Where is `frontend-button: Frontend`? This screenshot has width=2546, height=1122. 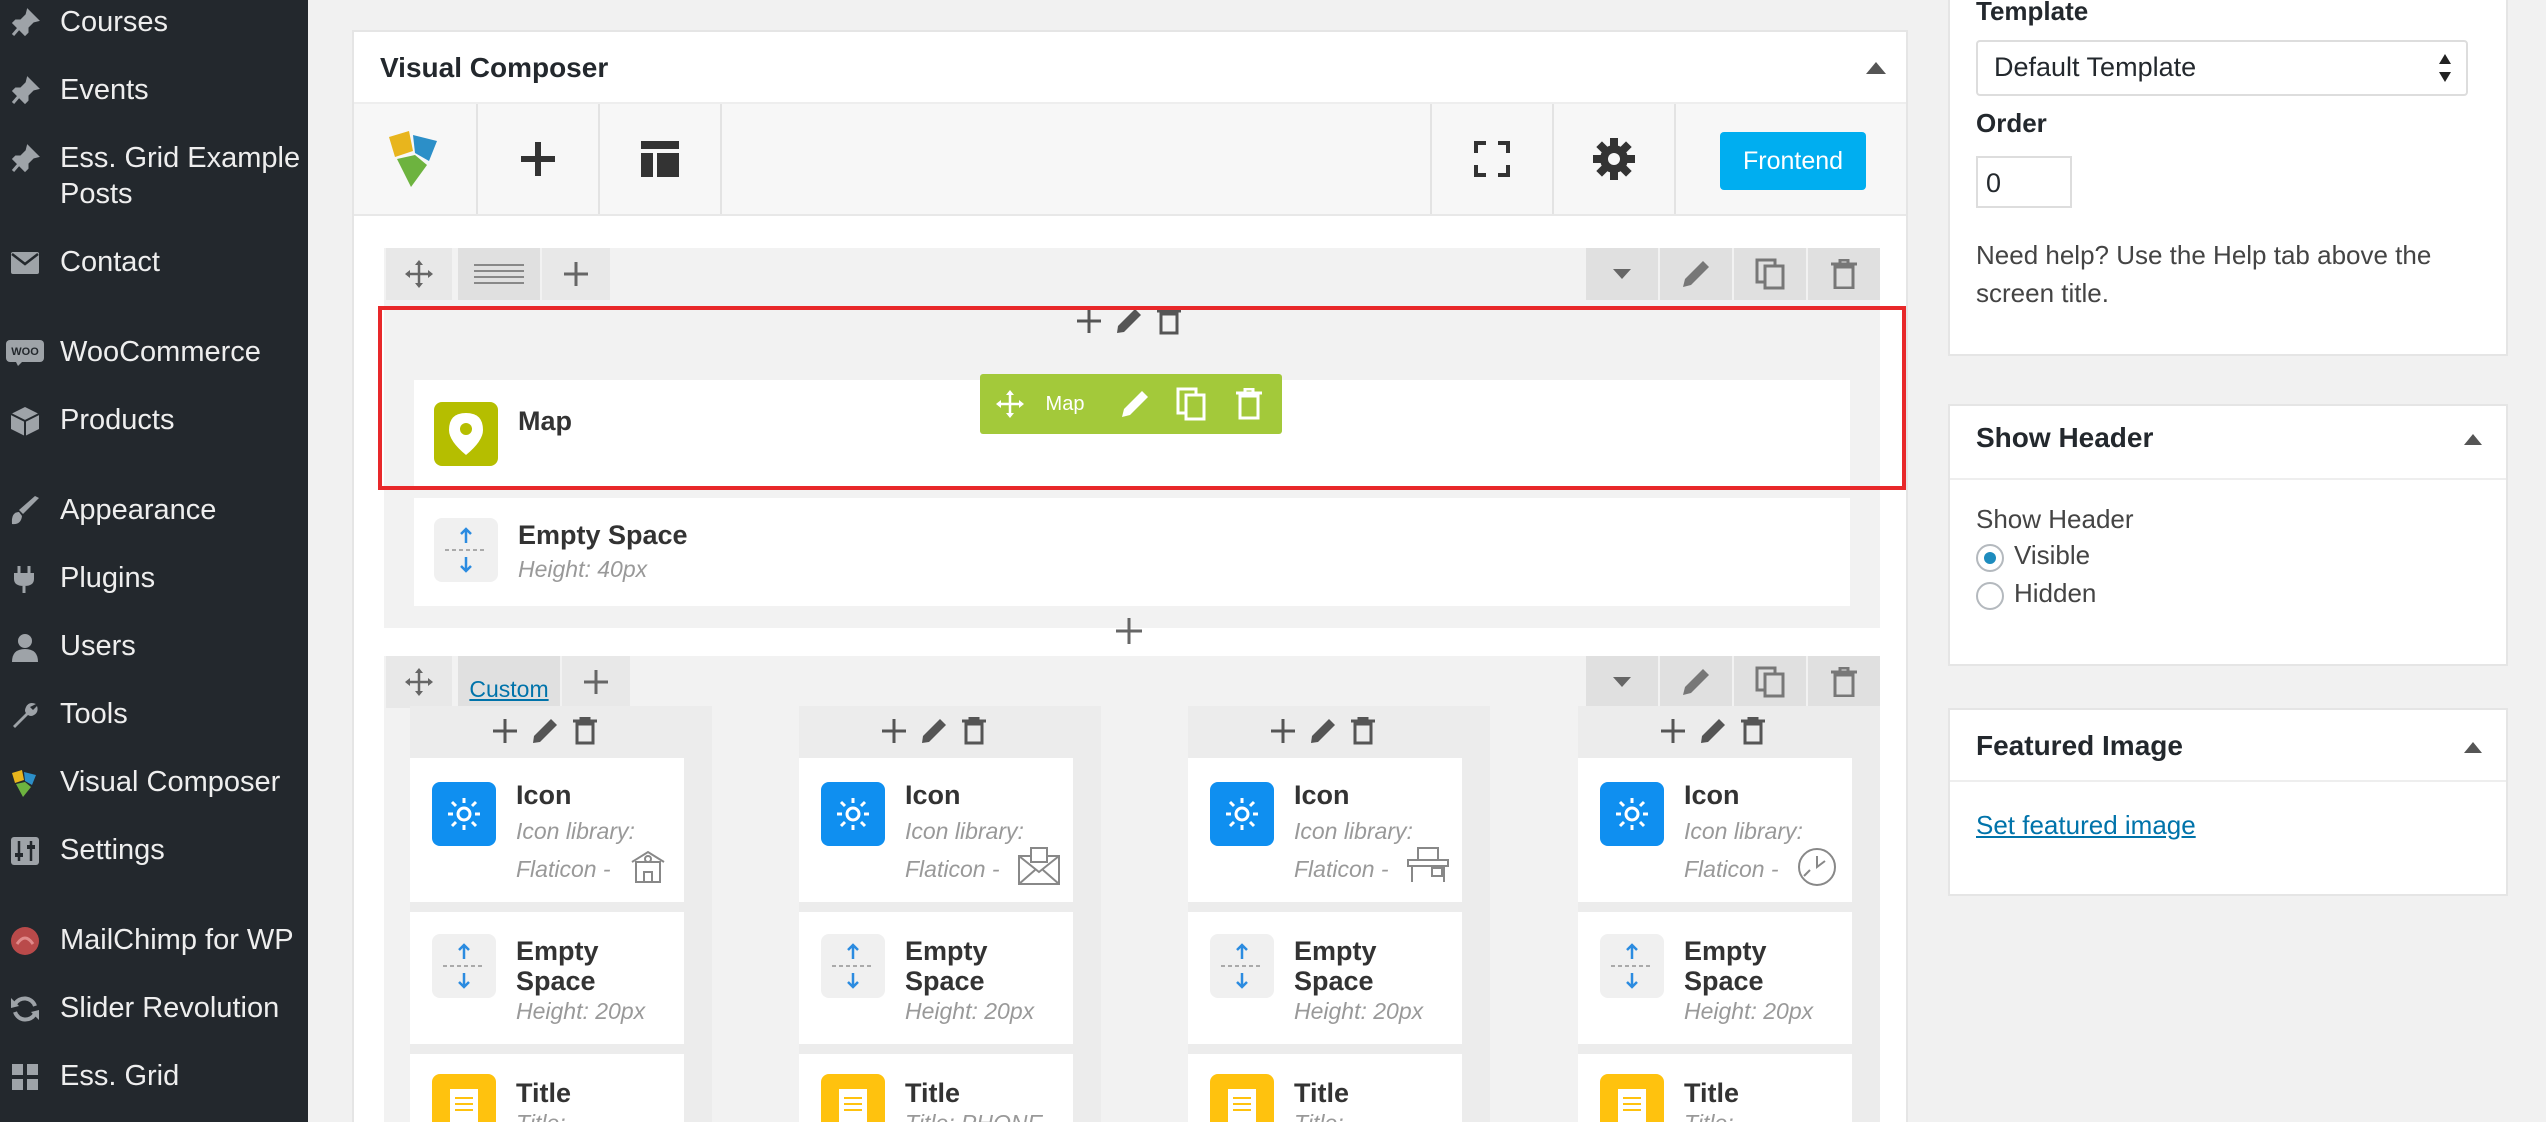
frontend-button: Frontend is located at coordinates (1793, 161).